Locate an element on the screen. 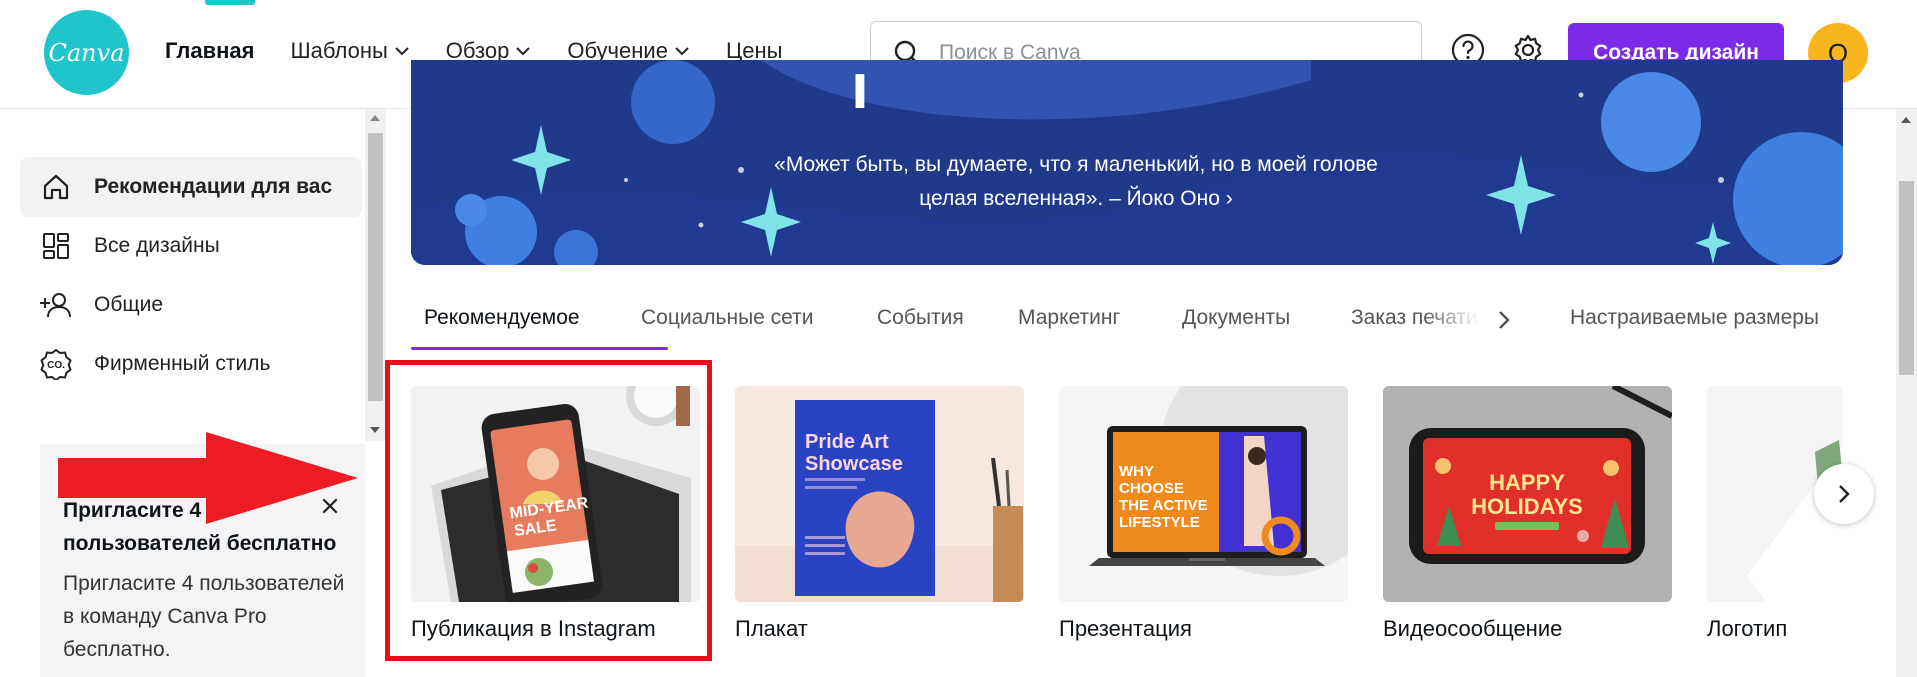 The width and height of the screenshot is (1917, 677). card-label: Плакат is located at coordinates (771, 628).